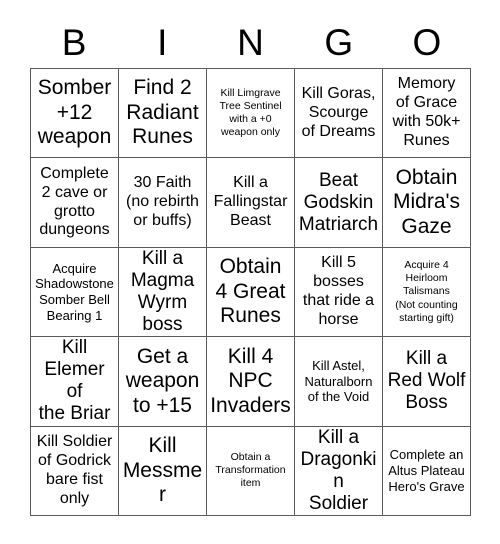 The height and width of the screenshot is (544, 500). I want to click on bingo-cell-label: Kill Elemer of the Briar, so click(74, 381).